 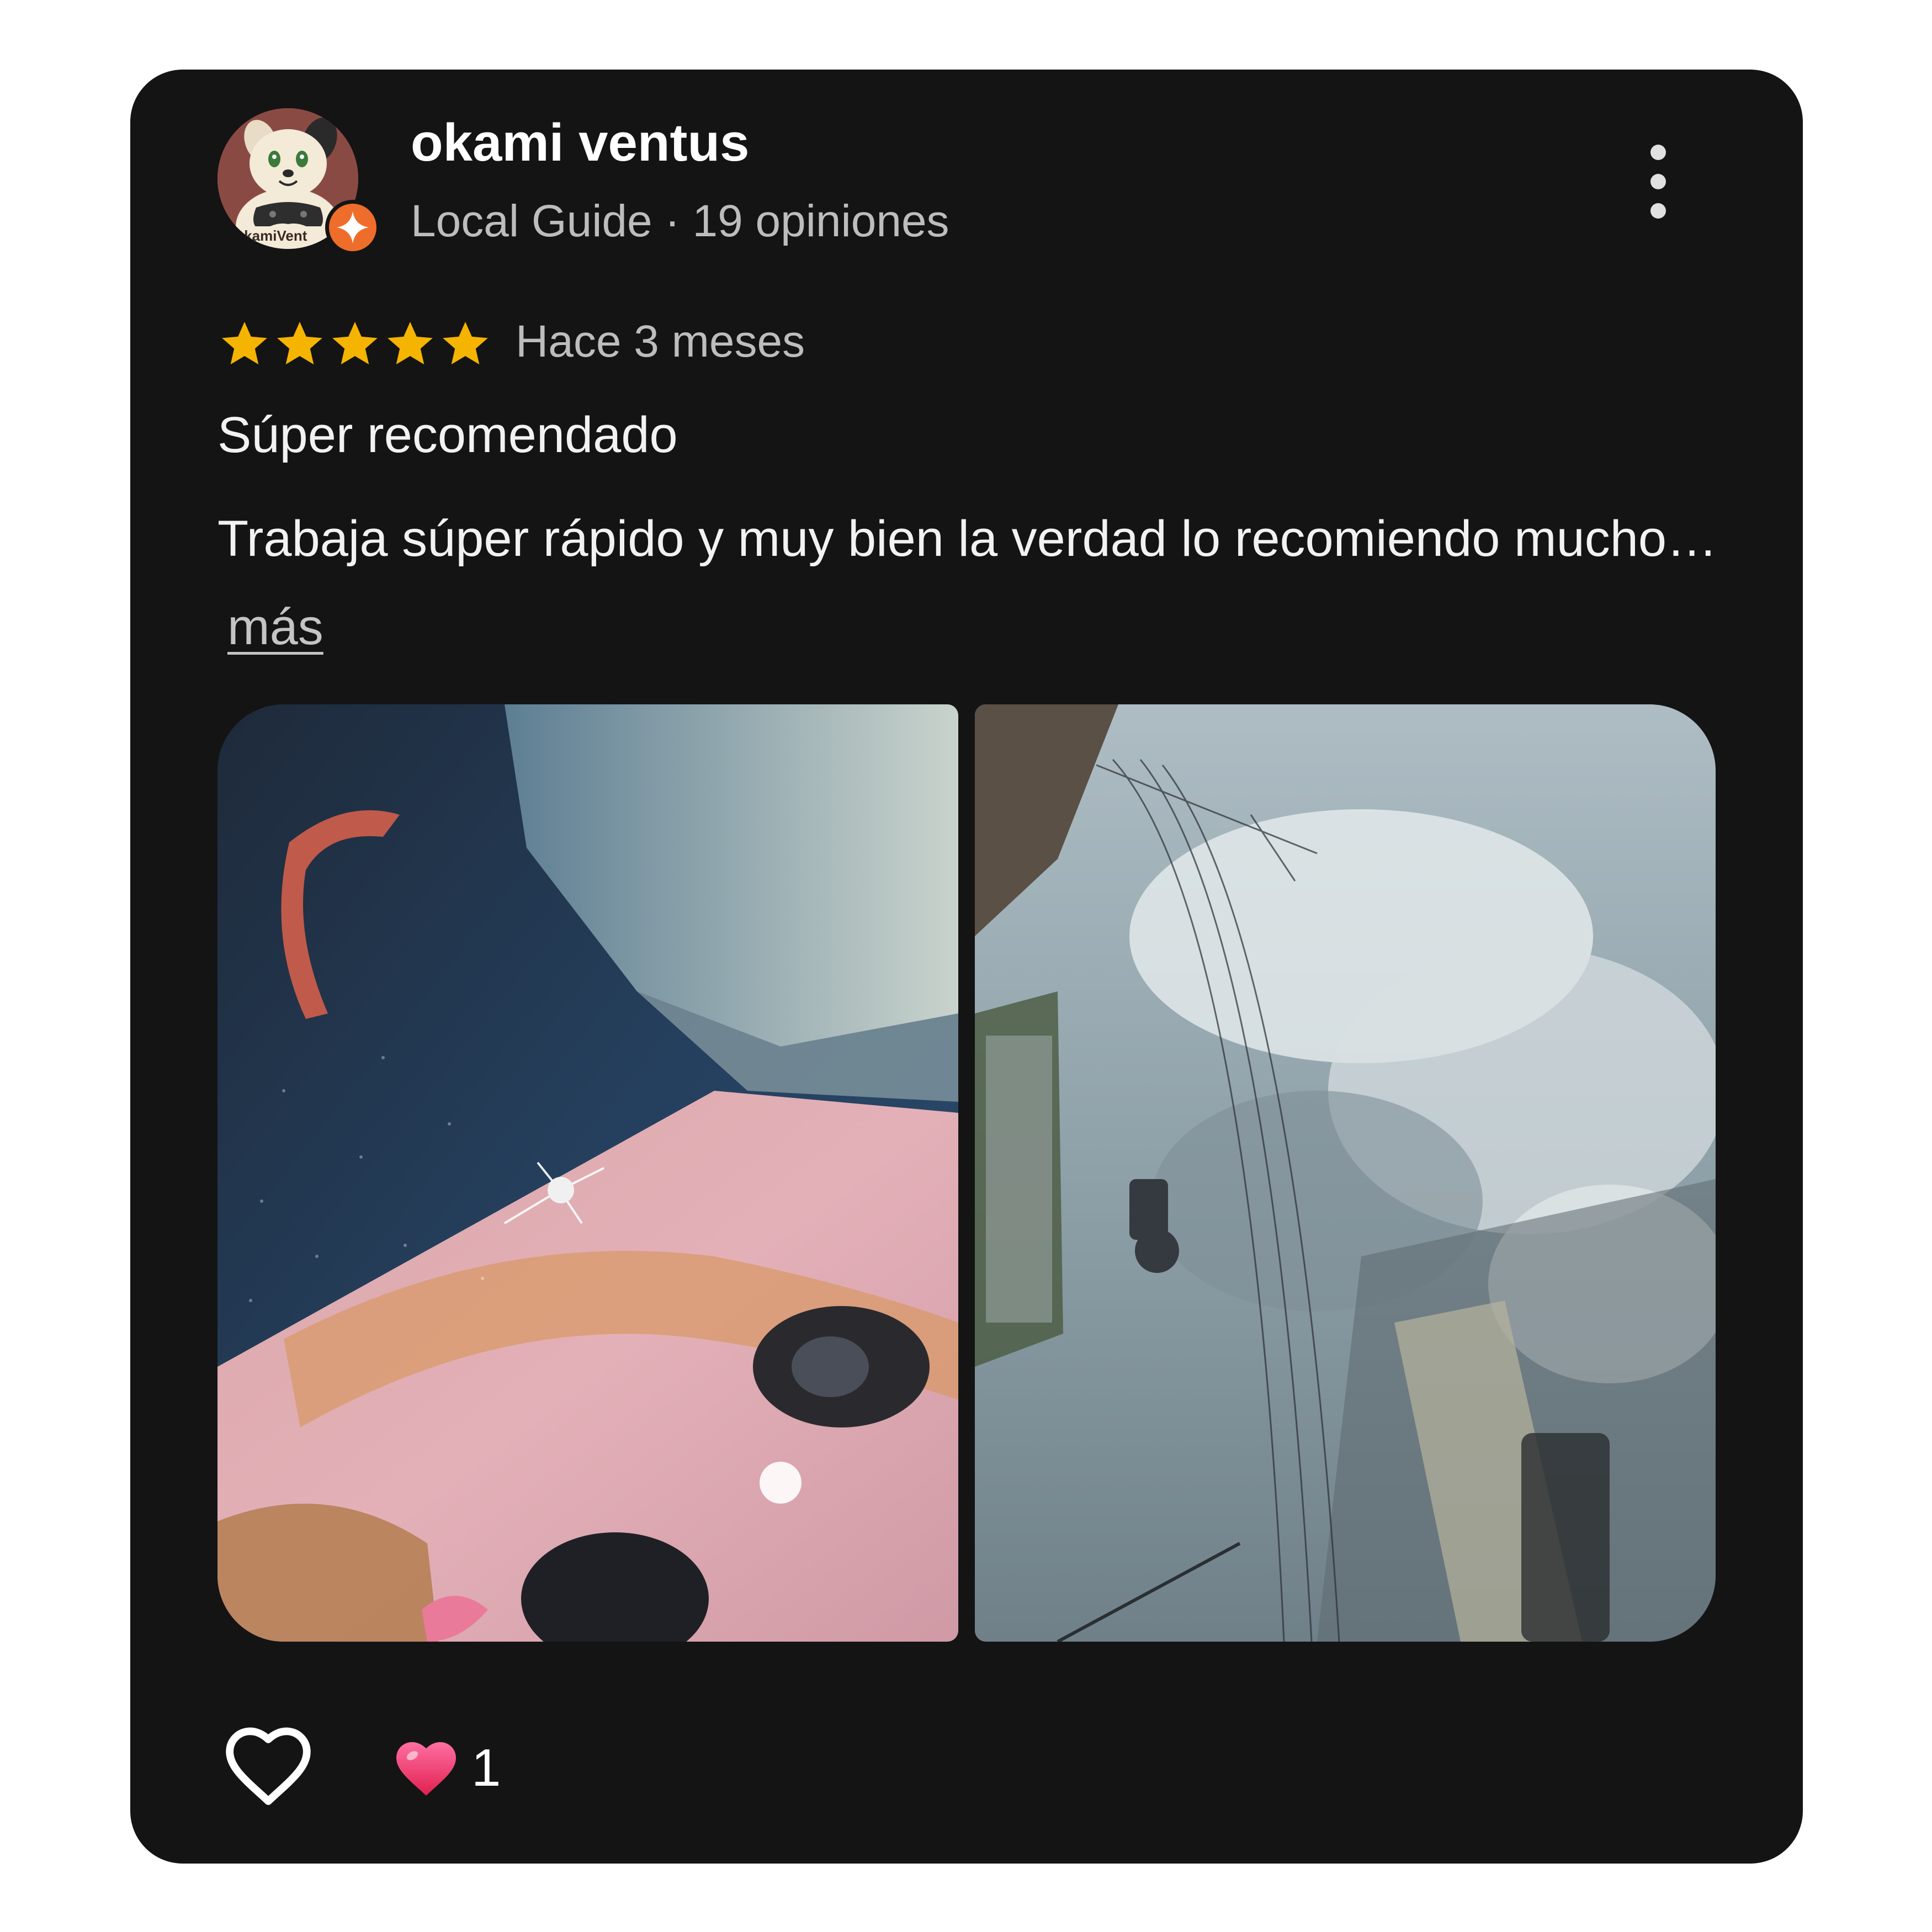 I want to click on heart-outline-icon, so click(x=268, y=1766).